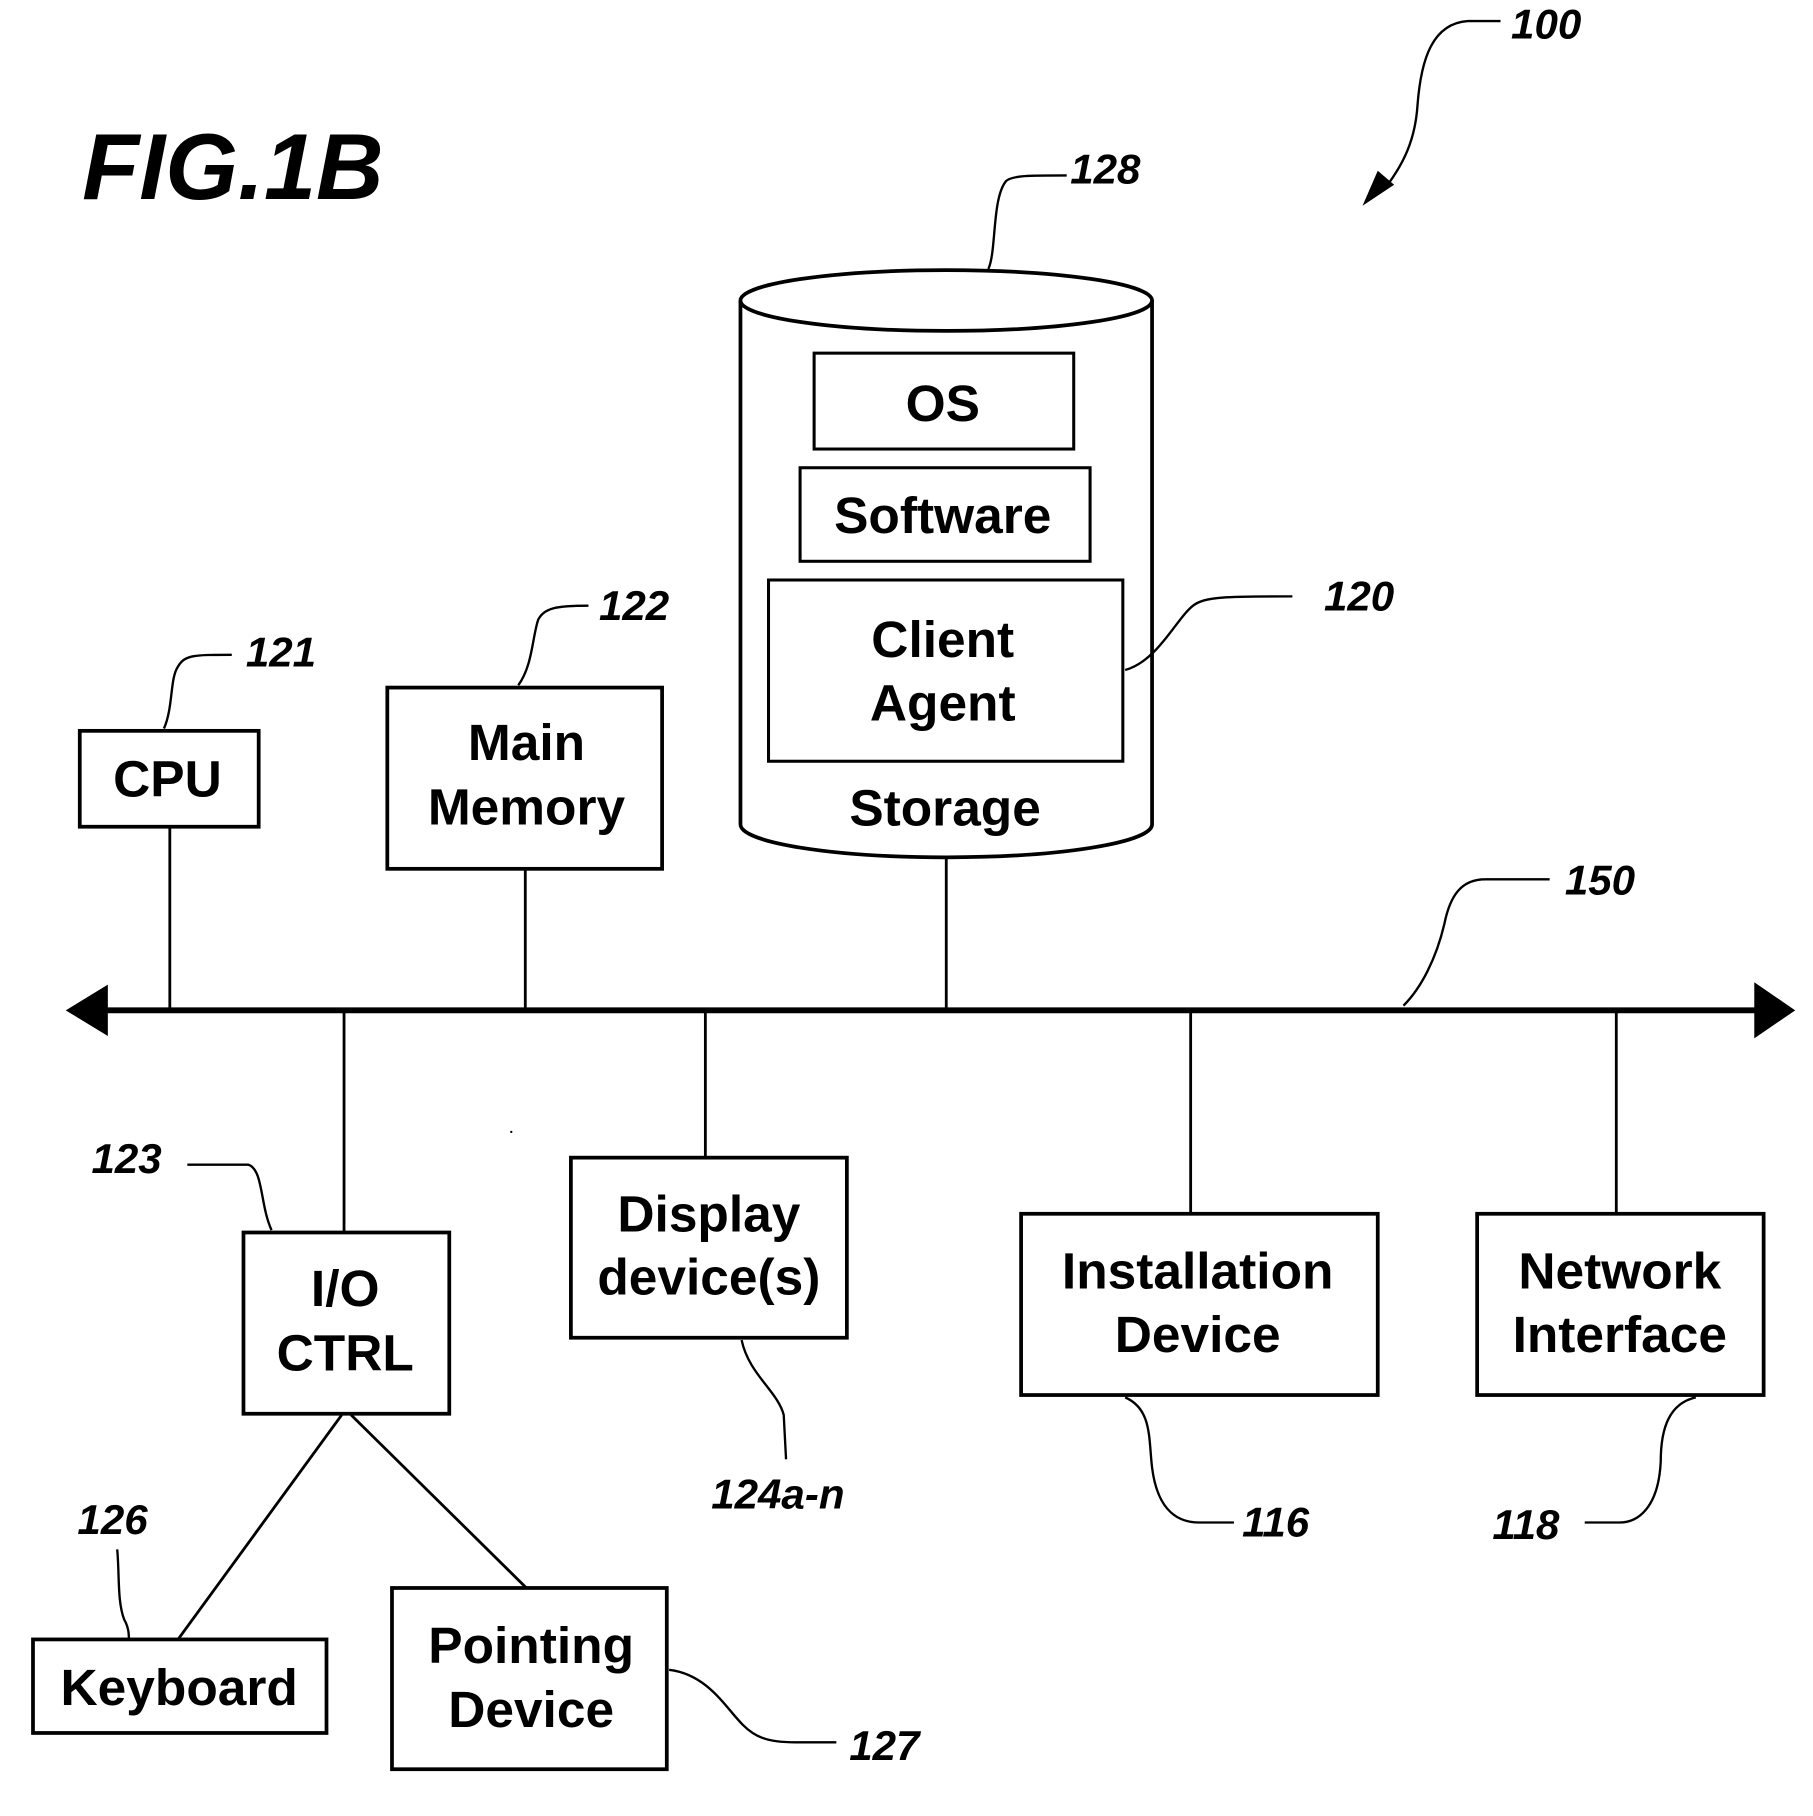 This screenshot has height=1816, width=1813. What do you see at coordinates (232, 166) in the screenshot?
I see `figure-title: FIG.1B` at bounding box center [232, 166].